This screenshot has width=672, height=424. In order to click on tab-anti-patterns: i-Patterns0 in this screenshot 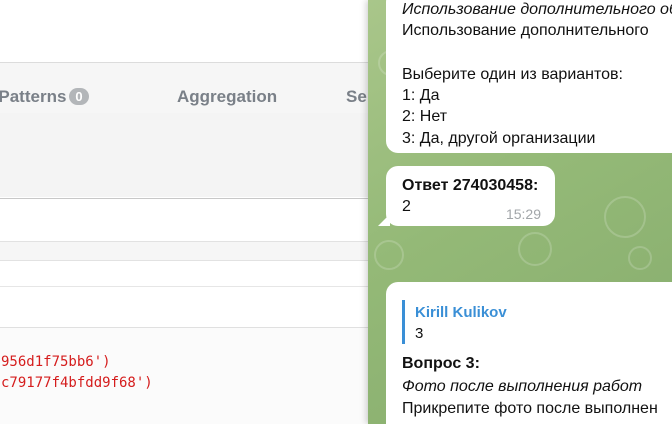, I will do `click(44, 97)`.